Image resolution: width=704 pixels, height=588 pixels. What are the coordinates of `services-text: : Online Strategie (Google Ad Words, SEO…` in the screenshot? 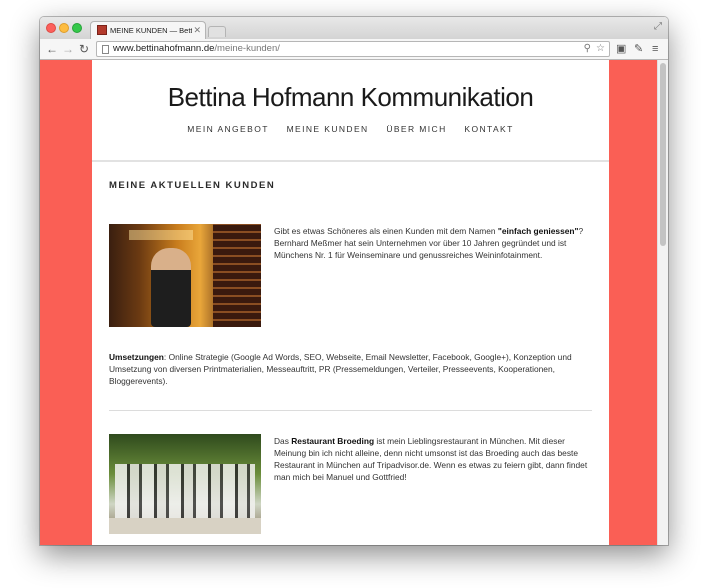 It's located at (340, 369).